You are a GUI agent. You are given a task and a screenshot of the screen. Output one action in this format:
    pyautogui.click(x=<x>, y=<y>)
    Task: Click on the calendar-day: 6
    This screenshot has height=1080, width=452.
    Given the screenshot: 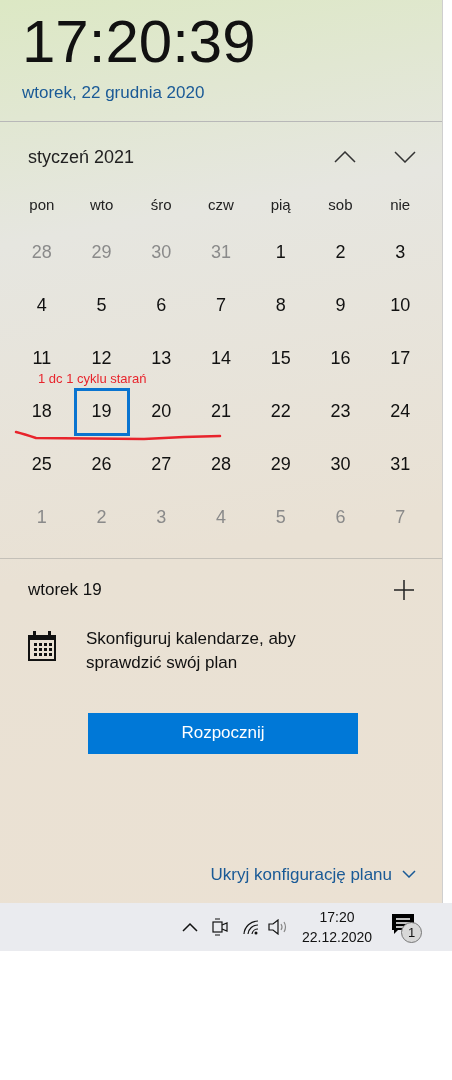 What is the action you would take?
    pyautogui.click(x=161, y=305)
    